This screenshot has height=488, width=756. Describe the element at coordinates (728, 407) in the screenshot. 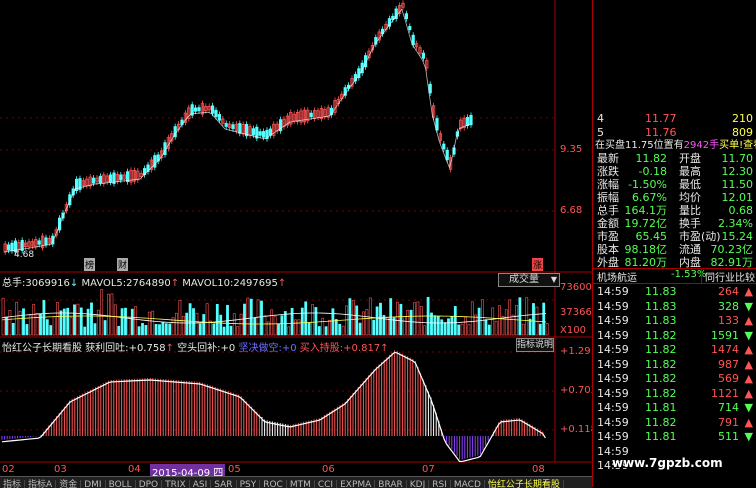

I see `tick-volume: 714` at that location.